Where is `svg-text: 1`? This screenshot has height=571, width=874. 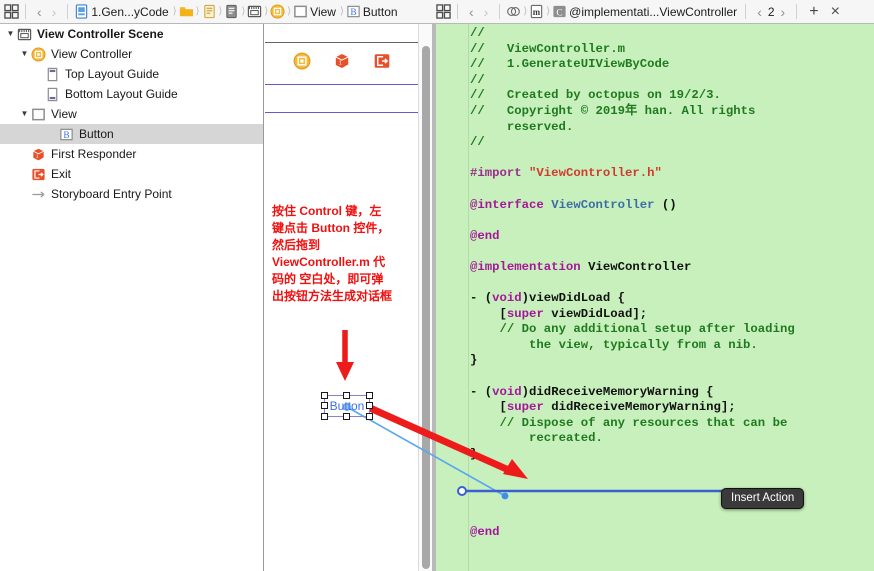
svg-text: 1 is located at coordinates (340, 63).